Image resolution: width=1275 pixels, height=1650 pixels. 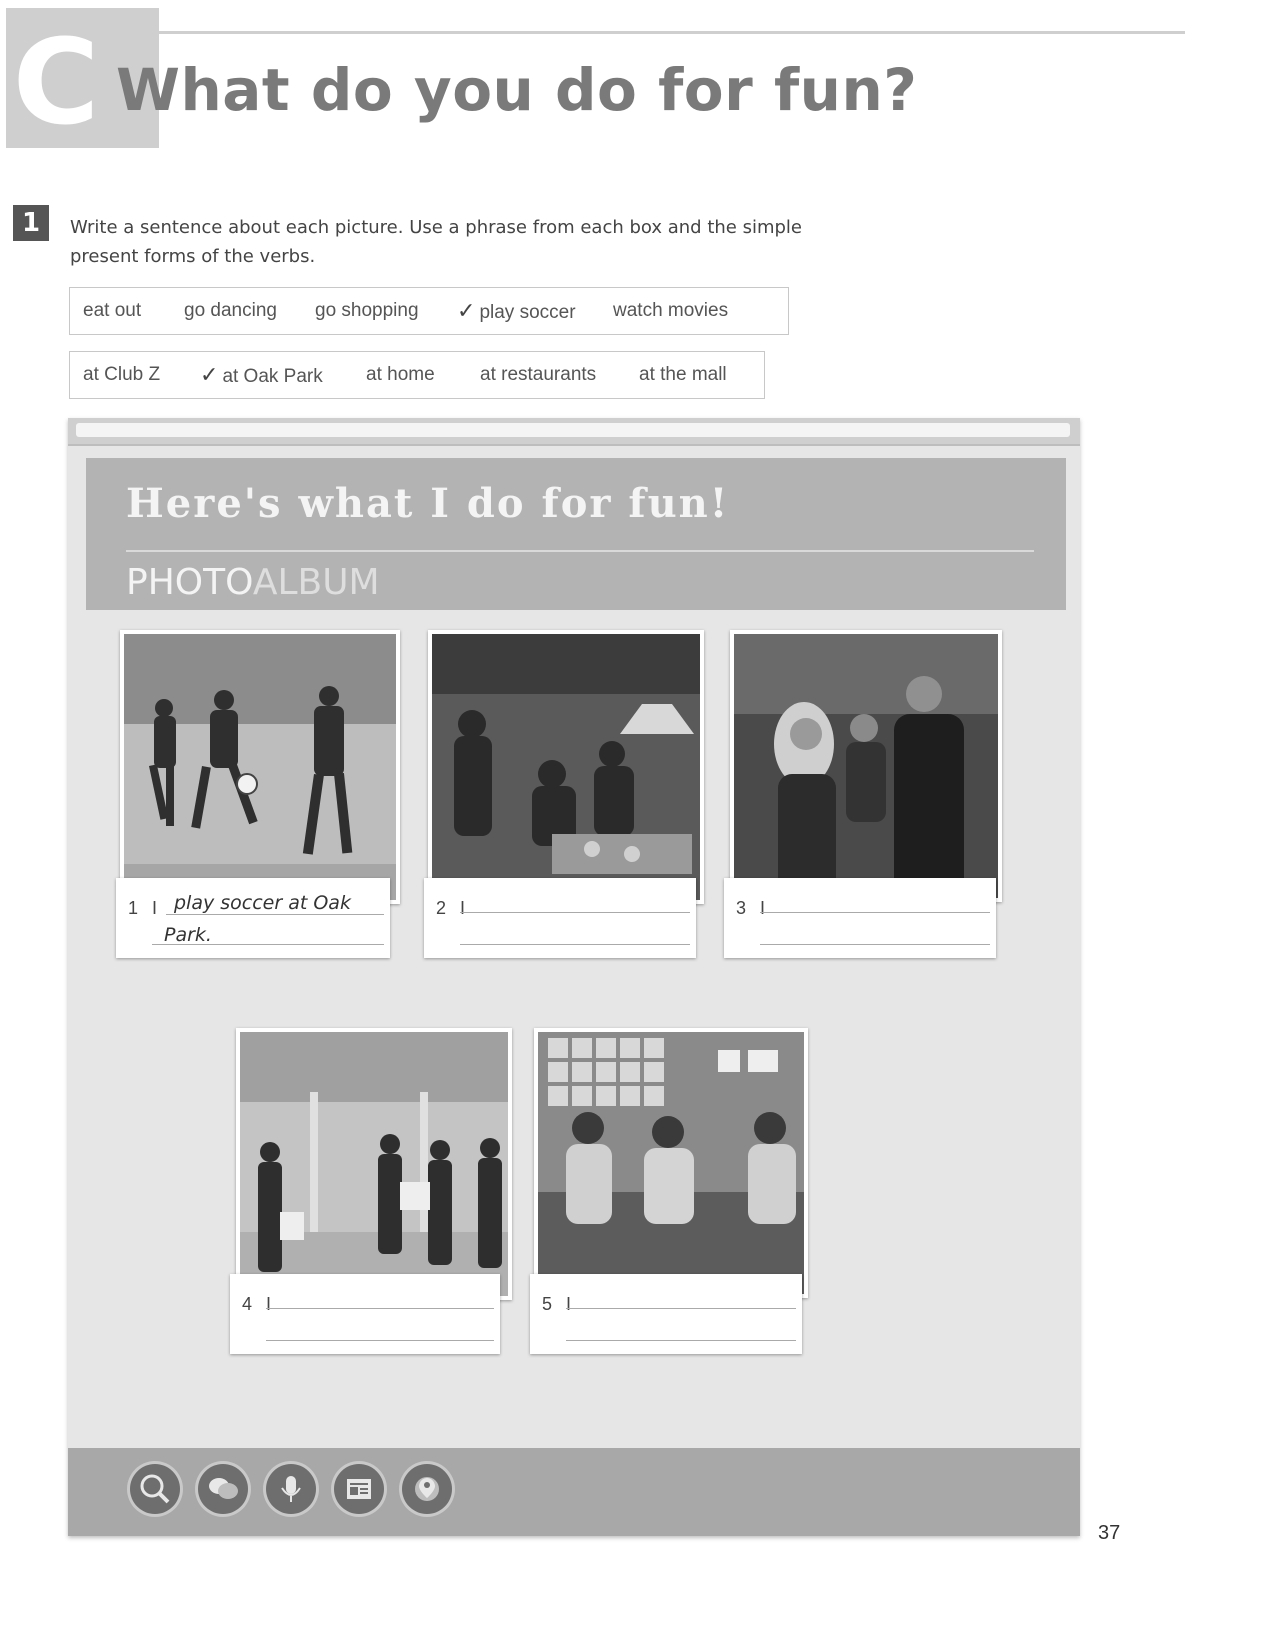 What do you see at coordinates (428, 503) in the screenshot?
I see `album-title: Here's what I do for fun!` at bounding box center [428, 503].